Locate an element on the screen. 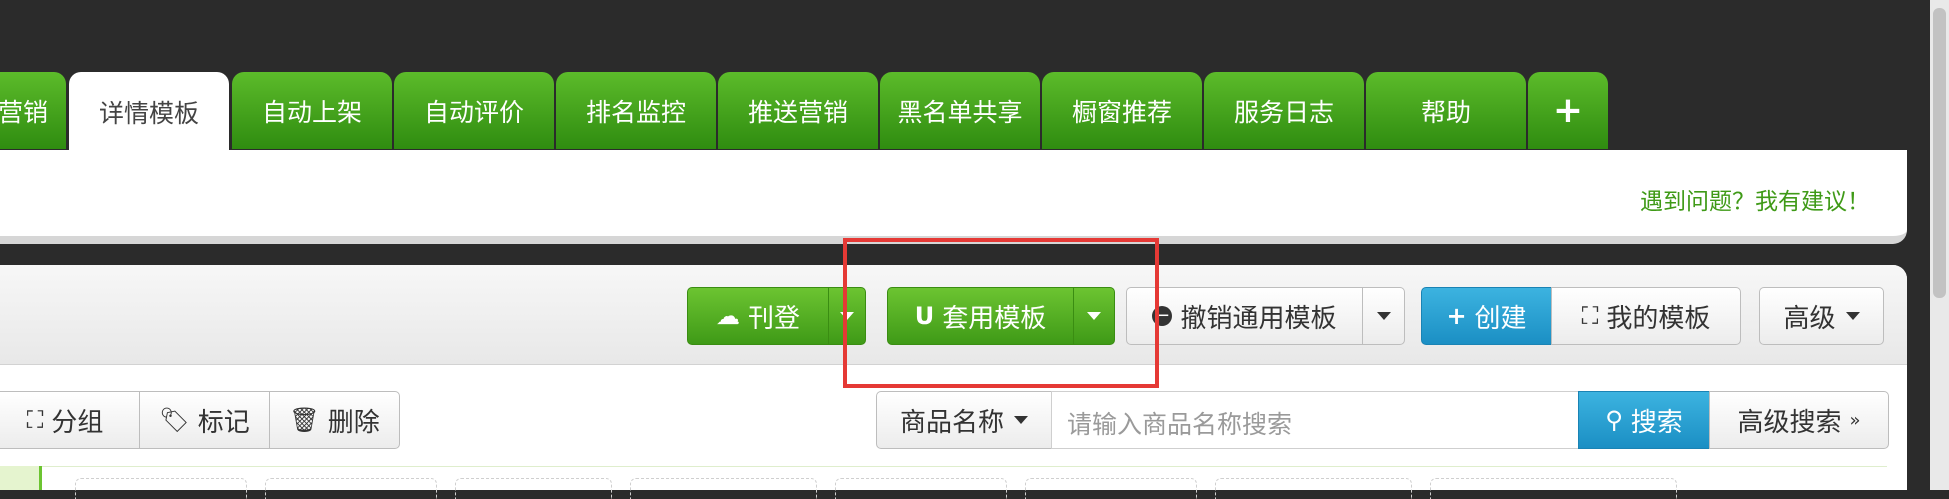 The height and width of the screenshot is (499, 1949). revoke-template-button: − 撤销通用模板 is located at coordinates (1244, 316).